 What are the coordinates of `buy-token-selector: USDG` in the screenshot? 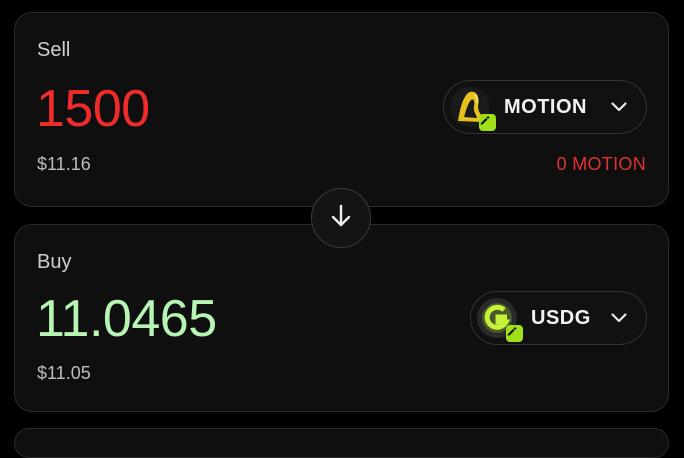 It's located at (558, 318).